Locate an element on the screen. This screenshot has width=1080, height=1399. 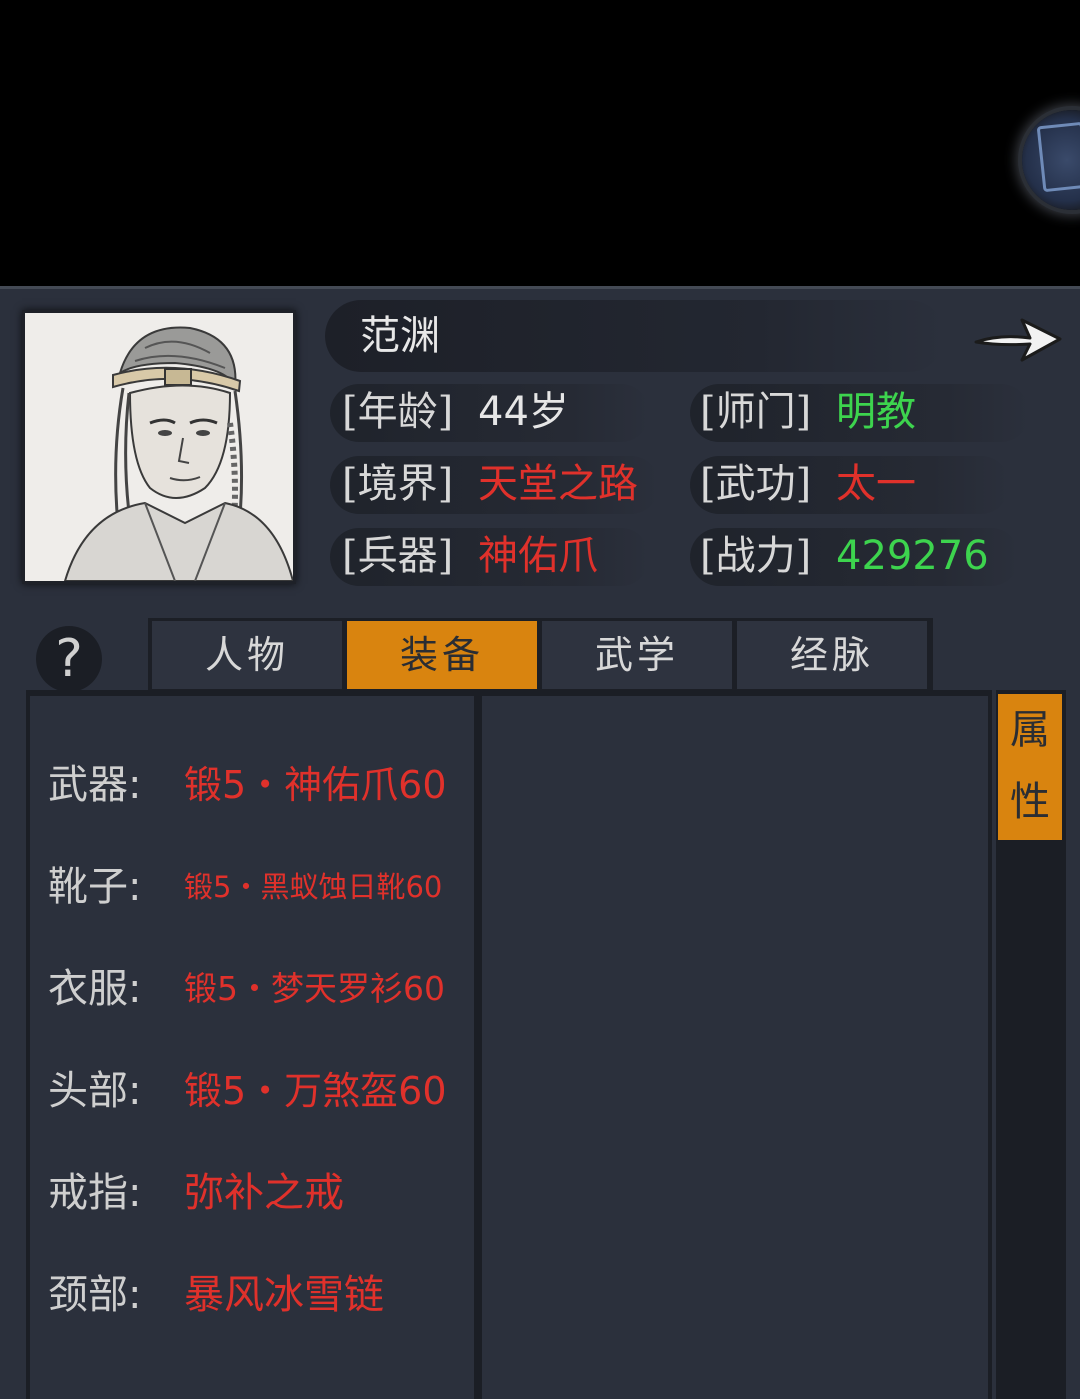
tab-meridians: 经脉 is located at coordinates (832, 655).